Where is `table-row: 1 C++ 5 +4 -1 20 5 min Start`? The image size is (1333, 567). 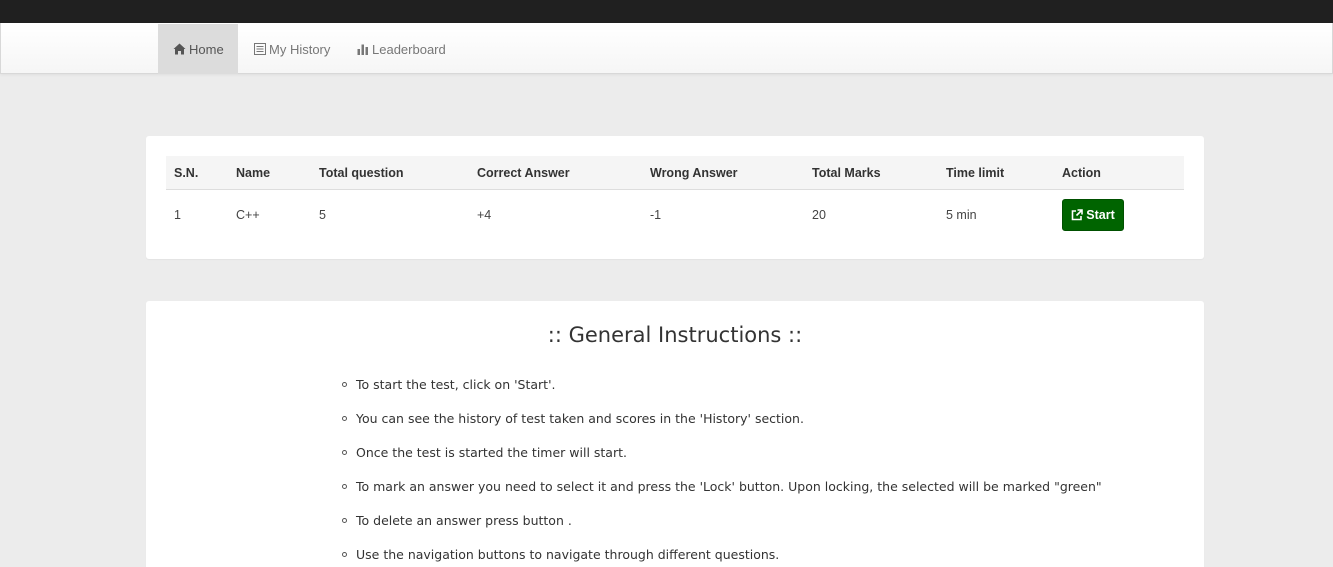
table-row: 1 C++ 5 +4 -1 20 5 min Start is located at coordinates (675, 215).